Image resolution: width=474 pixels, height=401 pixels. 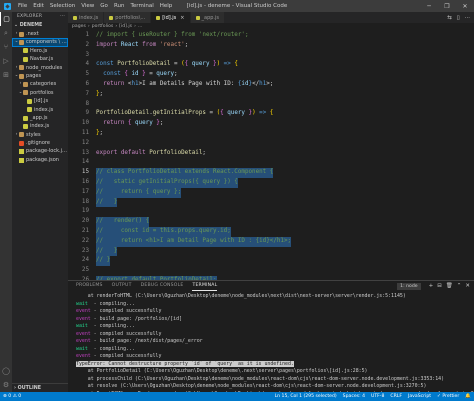 What do you see at coordinates (40, 68) in the screenshot?
I see `tree-item: › node_modules` at bounding box center [40, 68].